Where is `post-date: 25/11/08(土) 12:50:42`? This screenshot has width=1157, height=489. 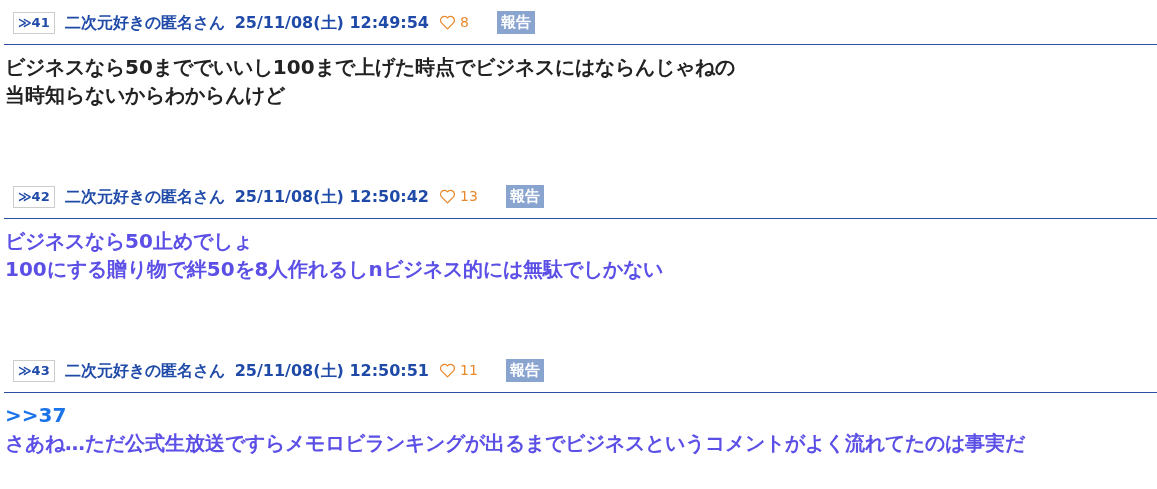 post-date: 25/11/08(土) 12:50:42 is located at coordinates (331, 196).